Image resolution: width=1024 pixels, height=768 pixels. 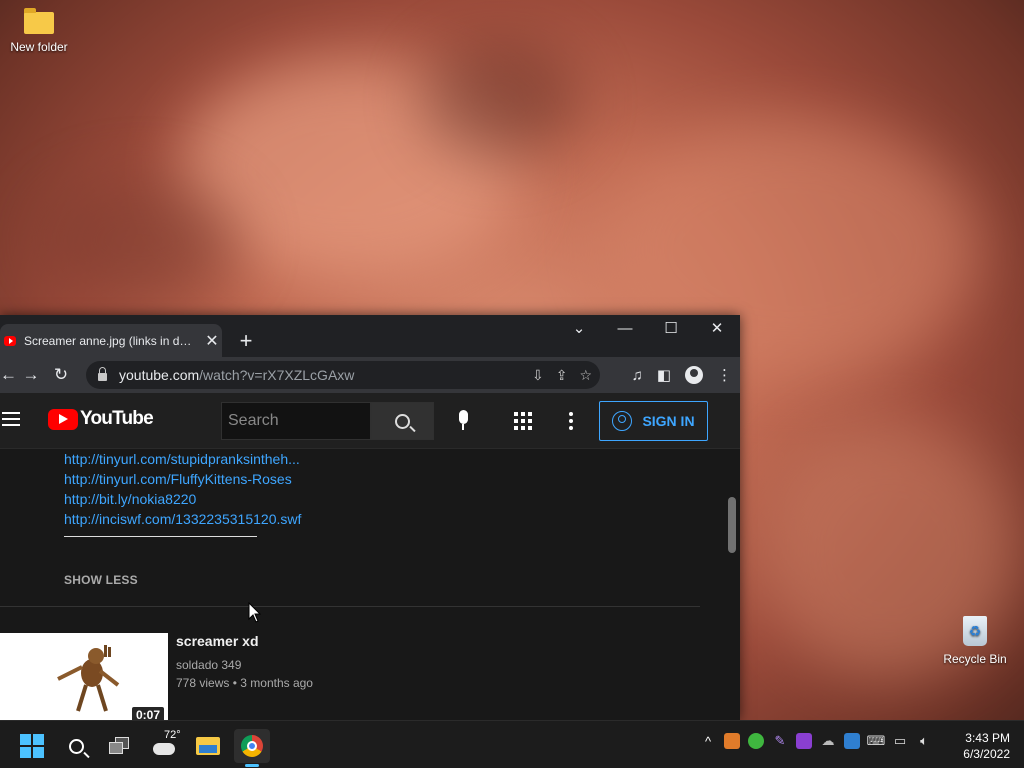 What do you see at coordinates (159, 375) in the screenshot?
I see `url-host: youtube.com` at bounding box center [159, 375].